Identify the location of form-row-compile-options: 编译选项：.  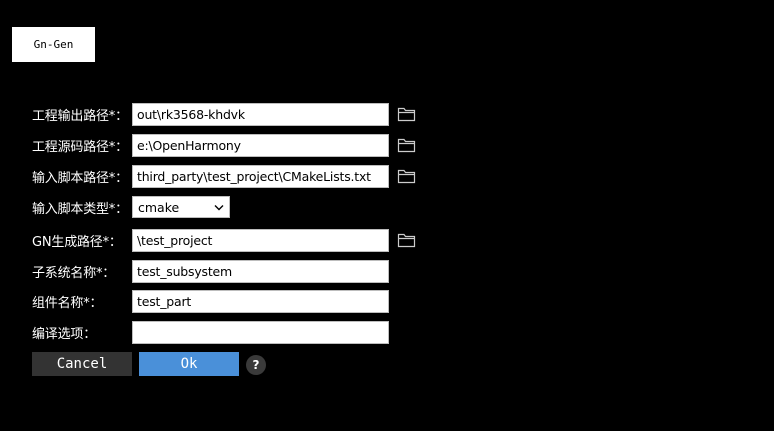
(210, 332).